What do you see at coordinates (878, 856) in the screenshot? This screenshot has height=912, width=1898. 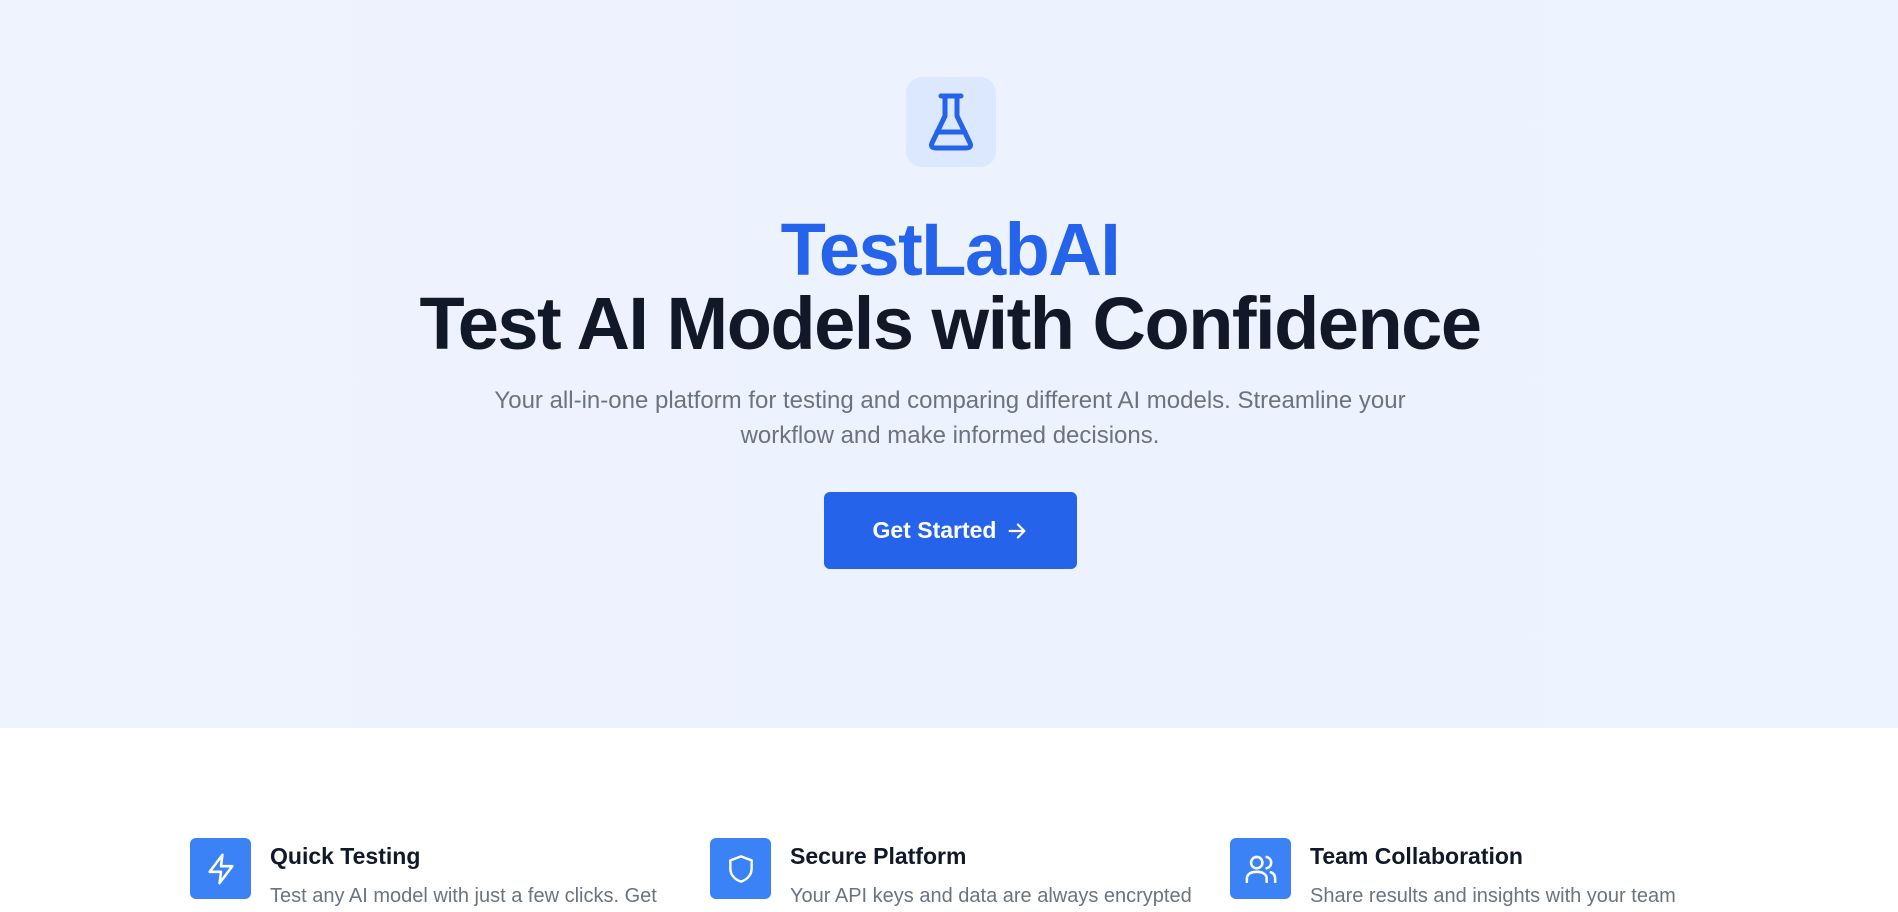 I see `feature-title: Secure Platform` at bounding box center [878, 856].